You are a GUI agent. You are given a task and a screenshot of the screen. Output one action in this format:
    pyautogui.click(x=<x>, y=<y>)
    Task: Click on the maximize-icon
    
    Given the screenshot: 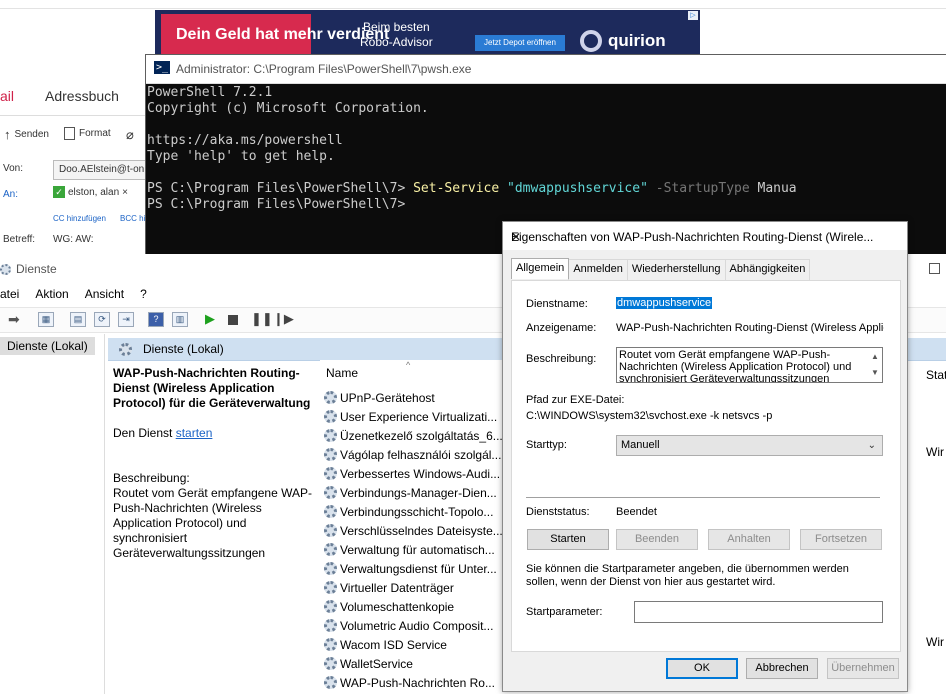 What is the action you would take?
    pyautogui.click(x=934, y=268)
    